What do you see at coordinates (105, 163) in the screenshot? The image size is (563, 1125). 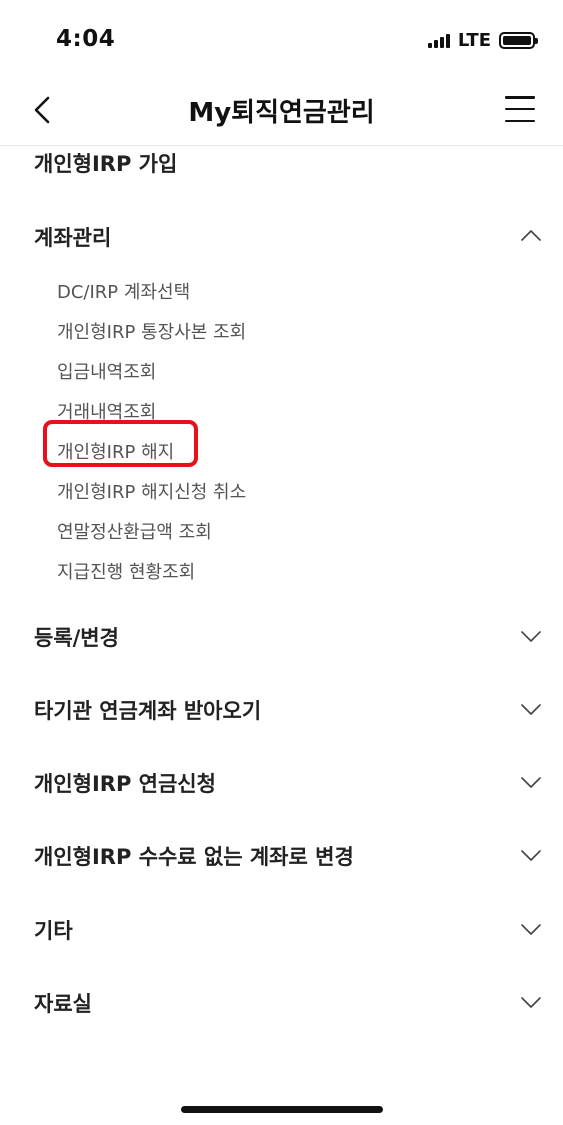 I see `menu-item-irp-join: 개인형IRP 가입` at bounding box center [105, 163].